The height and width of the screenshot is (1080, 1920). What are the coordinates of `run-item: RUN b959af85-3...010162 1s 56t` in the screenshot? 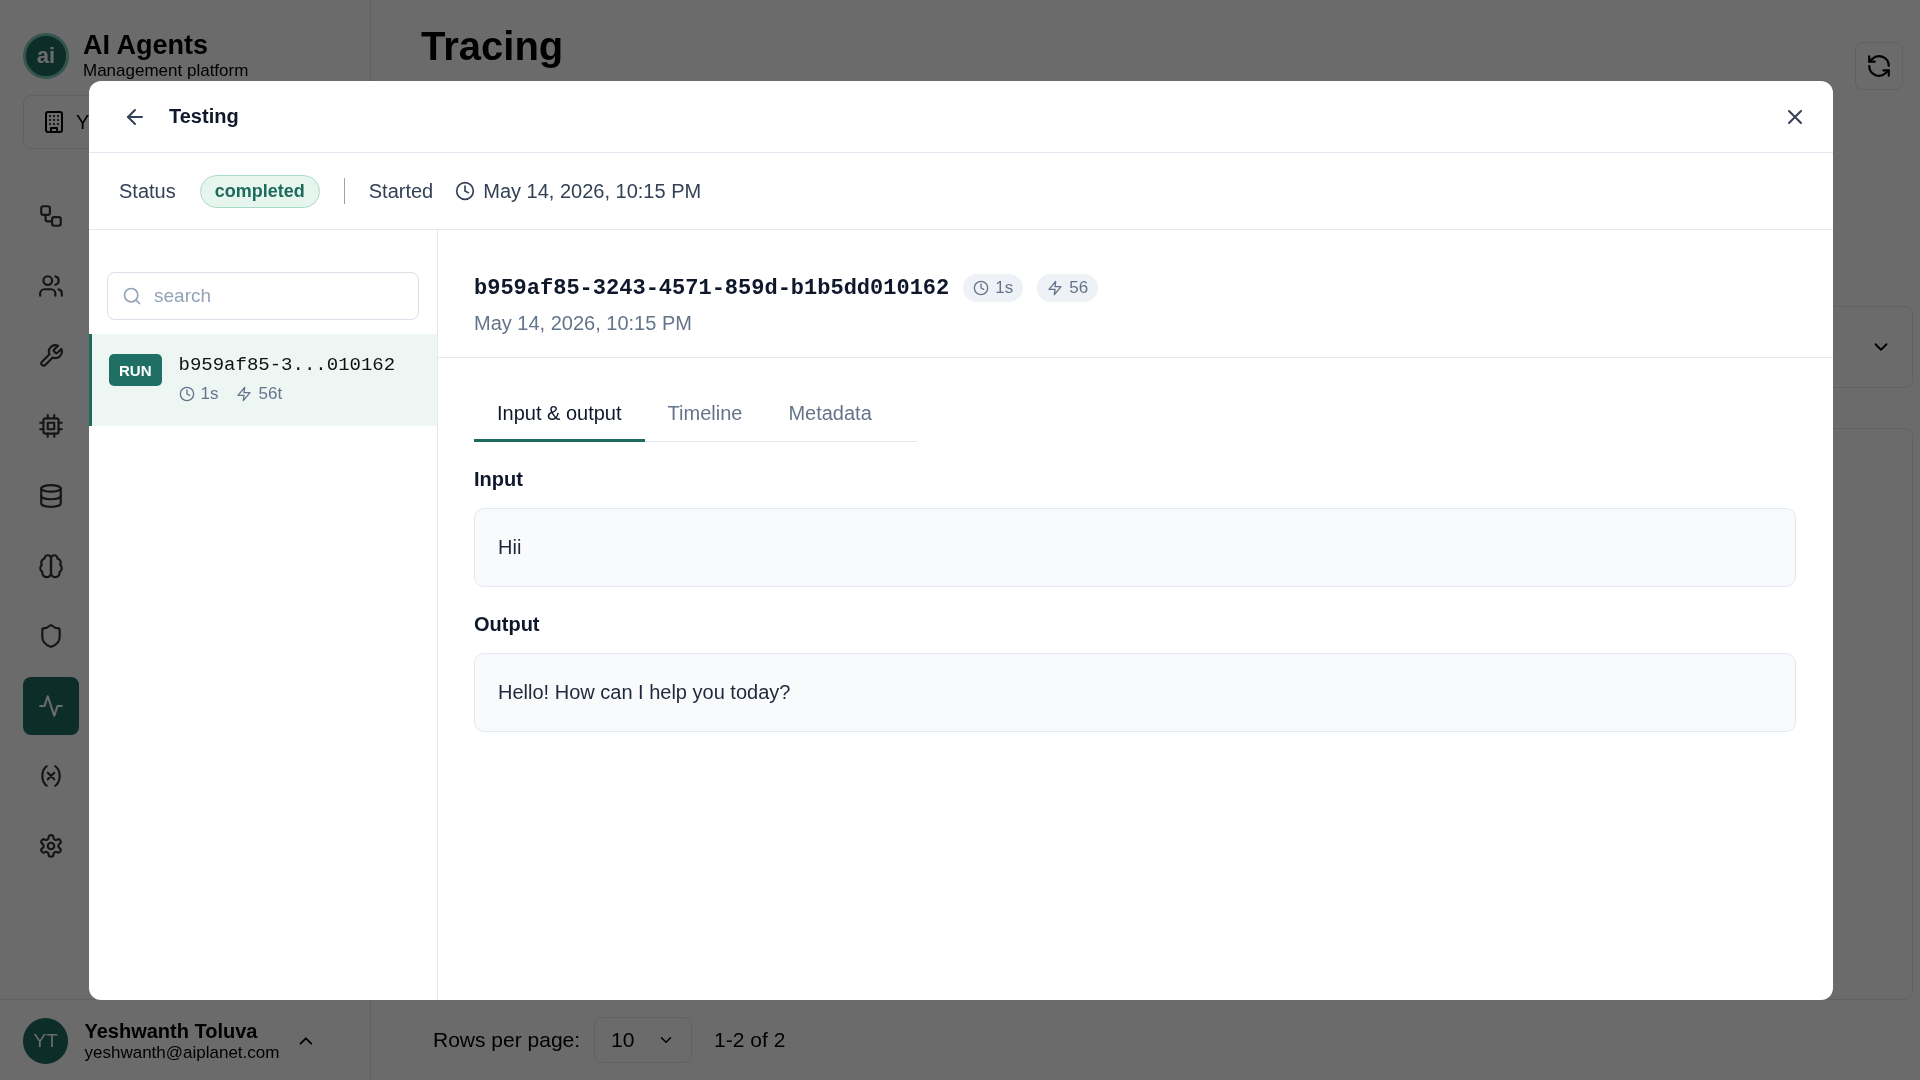 It's located at (263, 380).